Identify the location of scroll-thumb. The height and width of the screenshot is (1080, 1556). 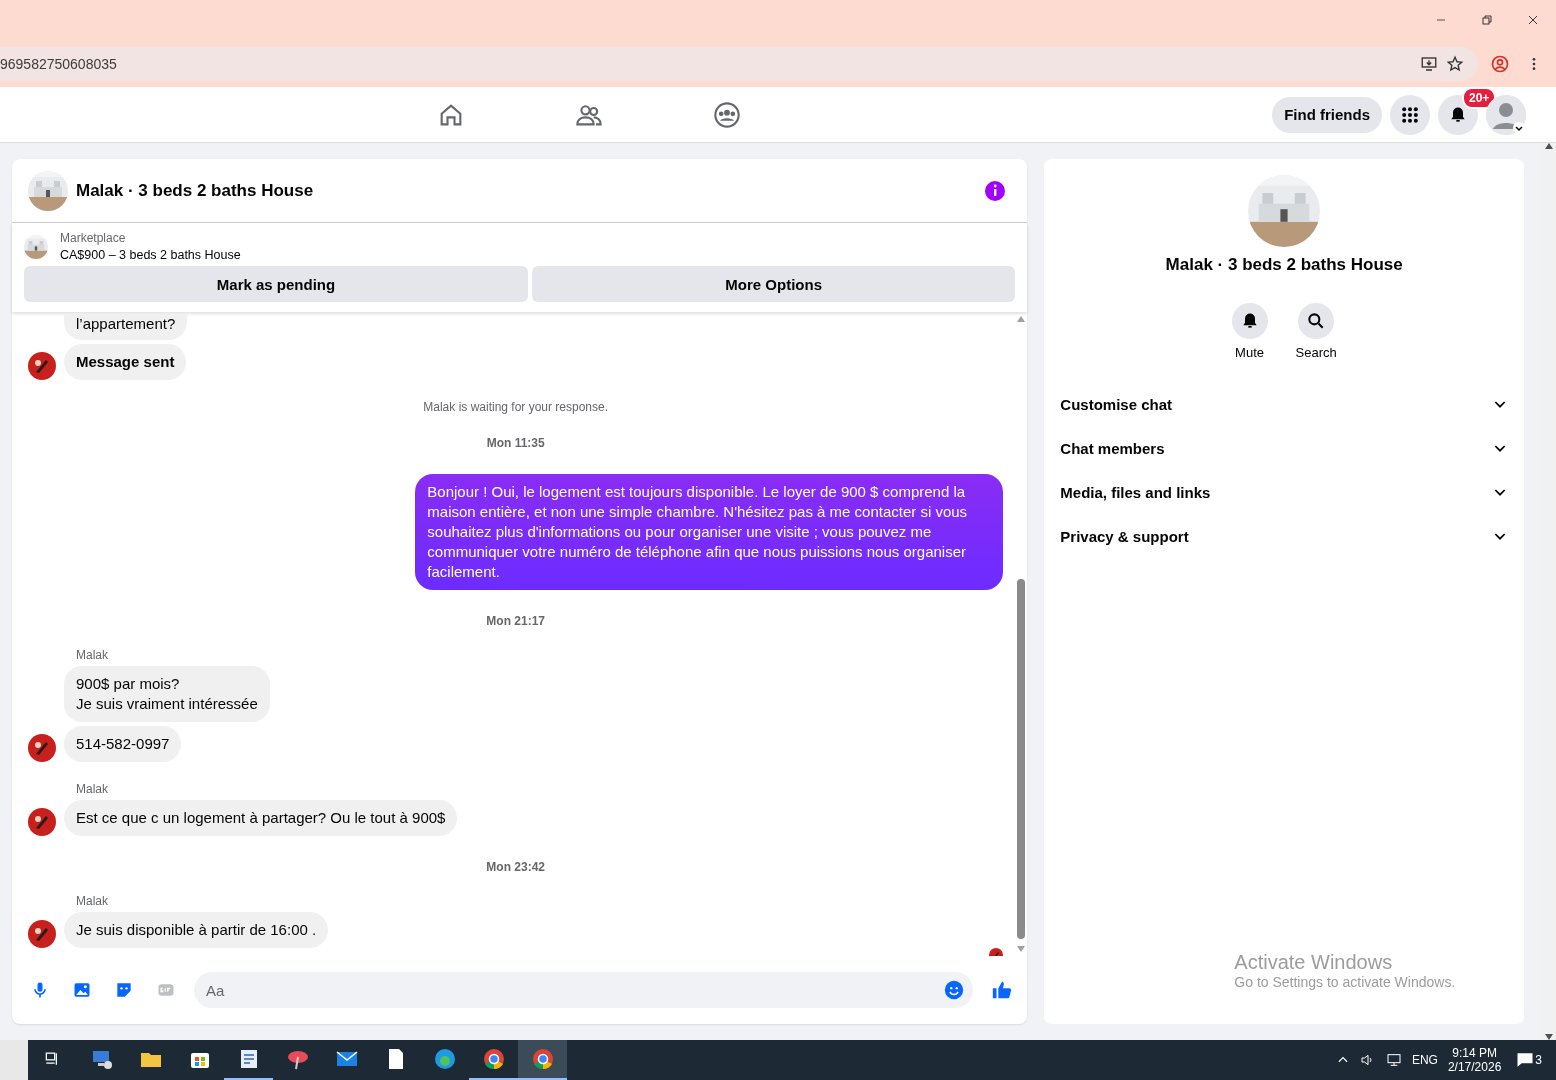
(1021, 759).